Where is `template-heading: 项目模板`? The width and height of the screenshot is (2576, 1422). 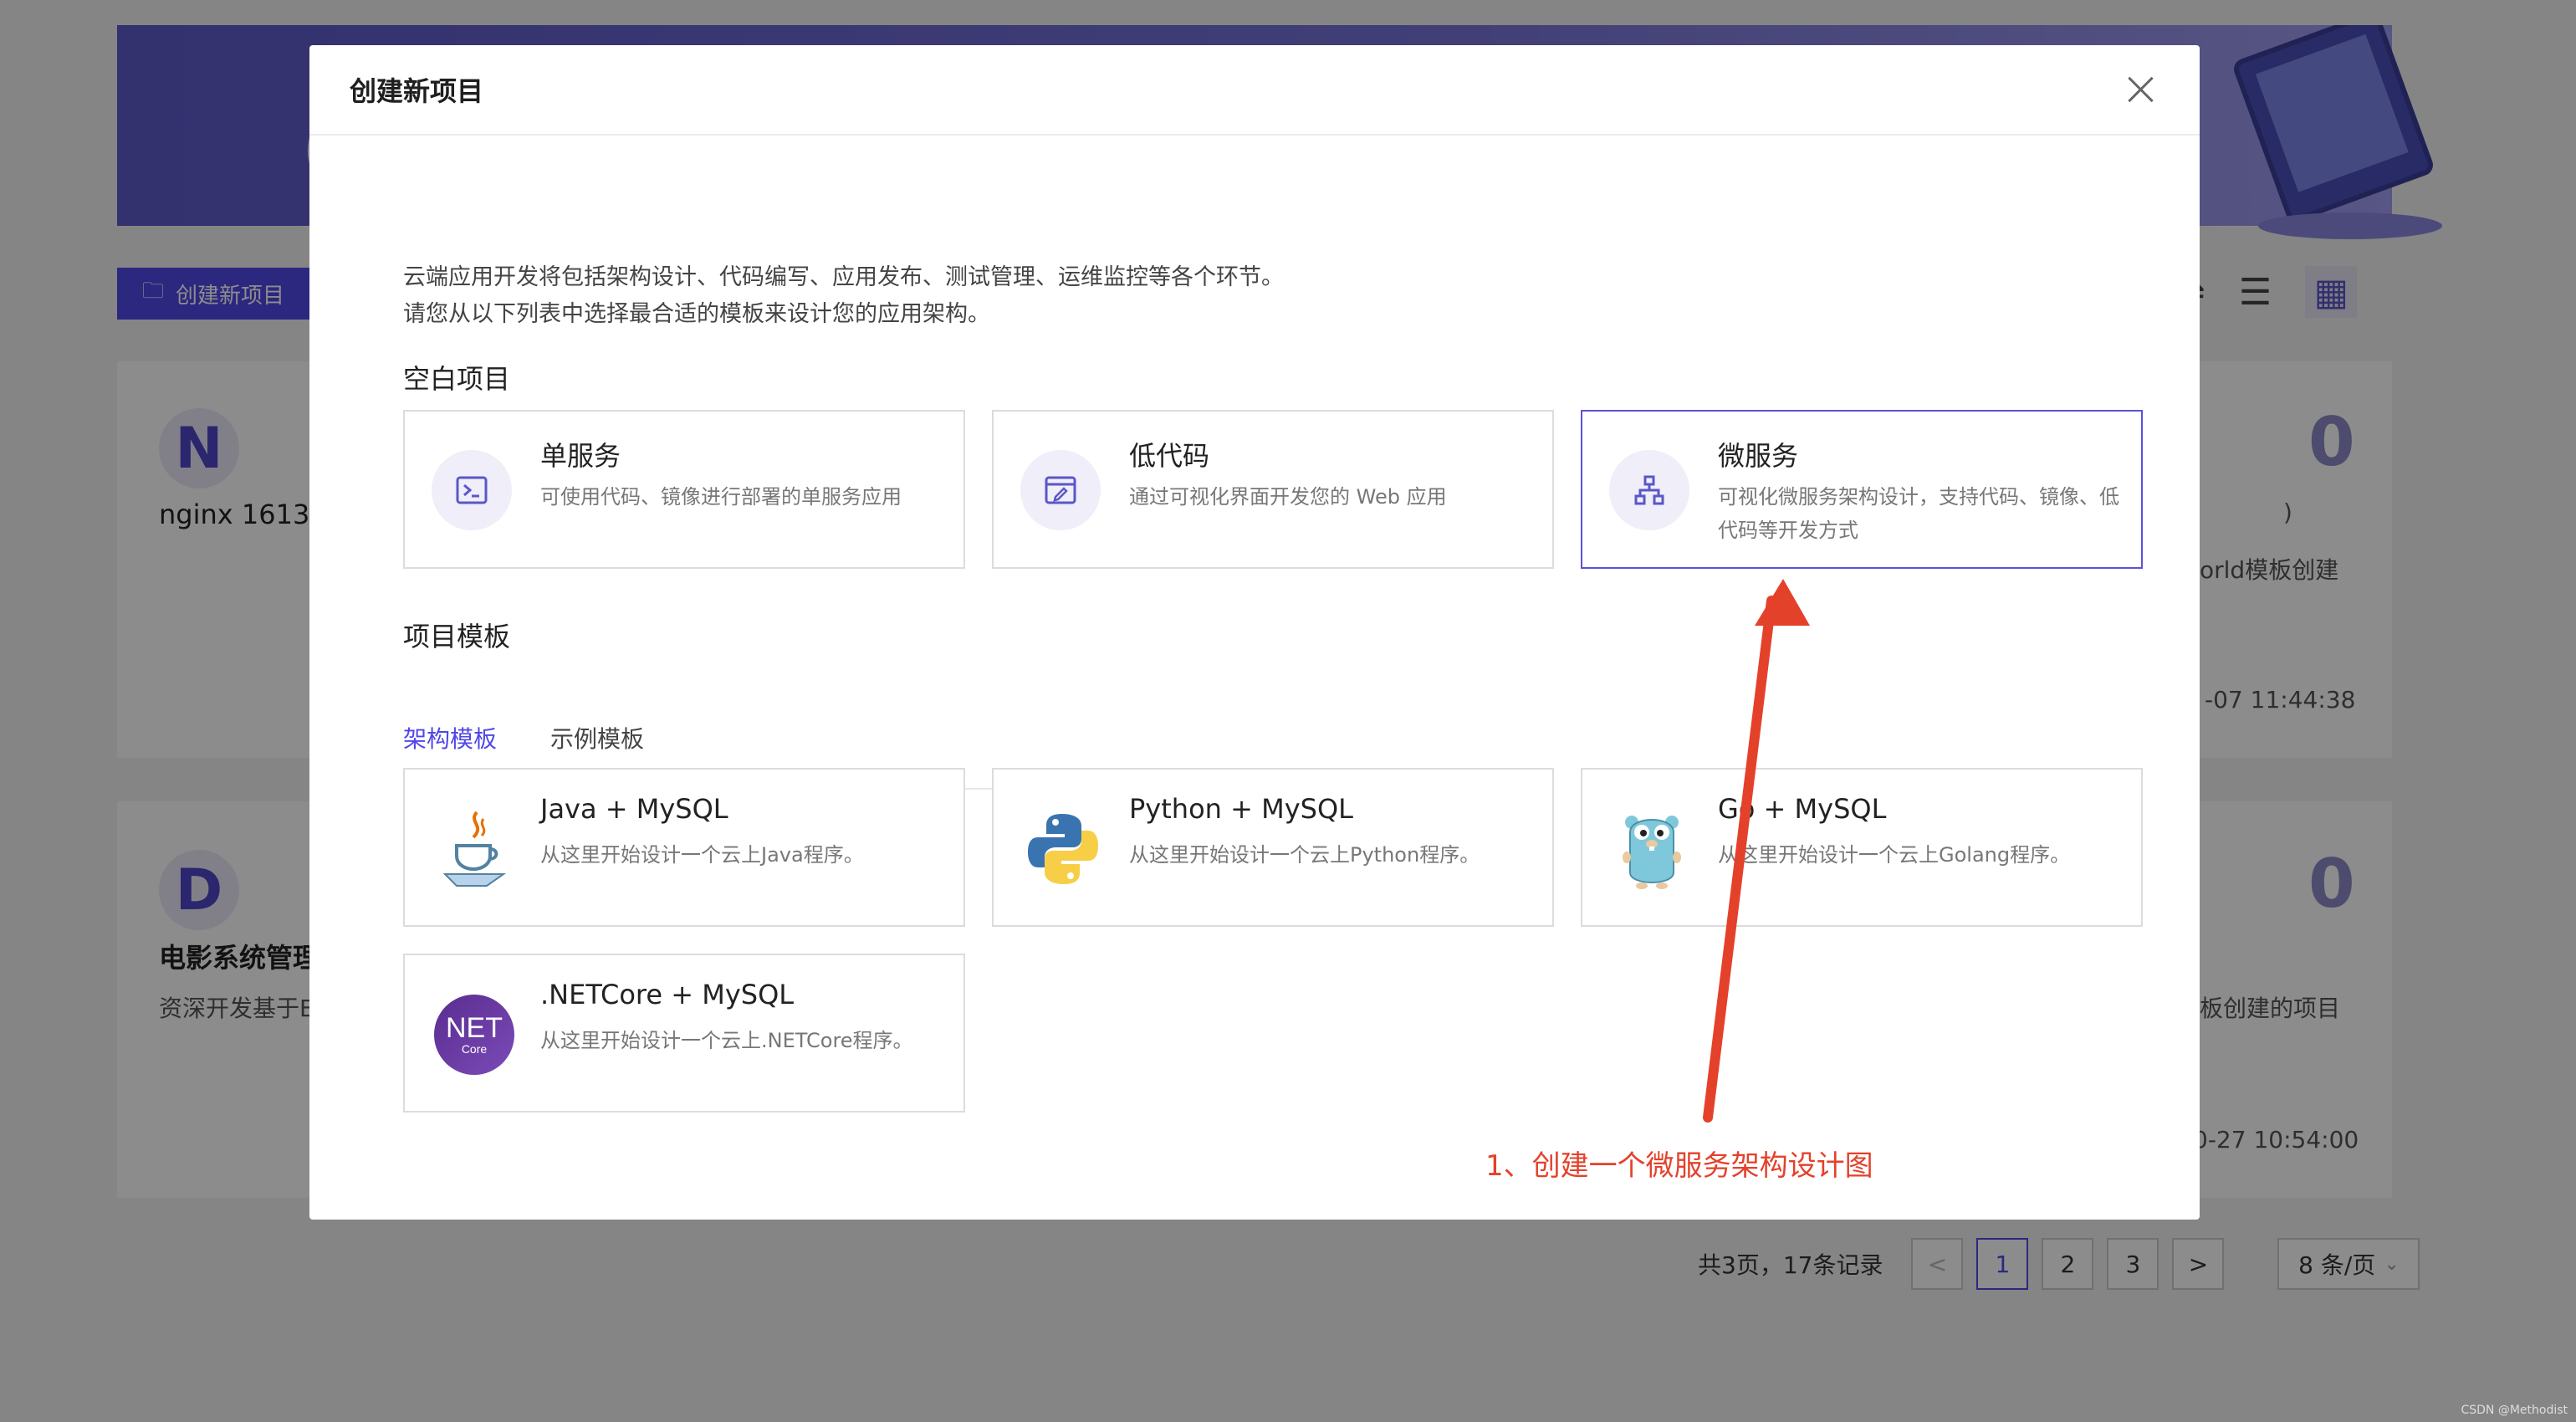 template-heading: 项目模板 is located at coordinates (457, 636).